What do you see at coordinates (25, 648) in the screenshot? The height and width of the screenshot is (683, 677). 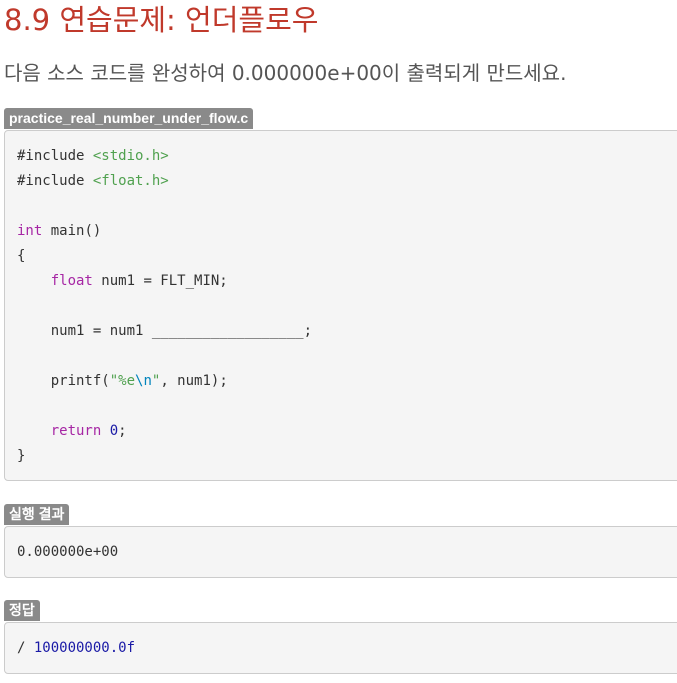 I see `code-token: /` at bounding box center [25, 648].